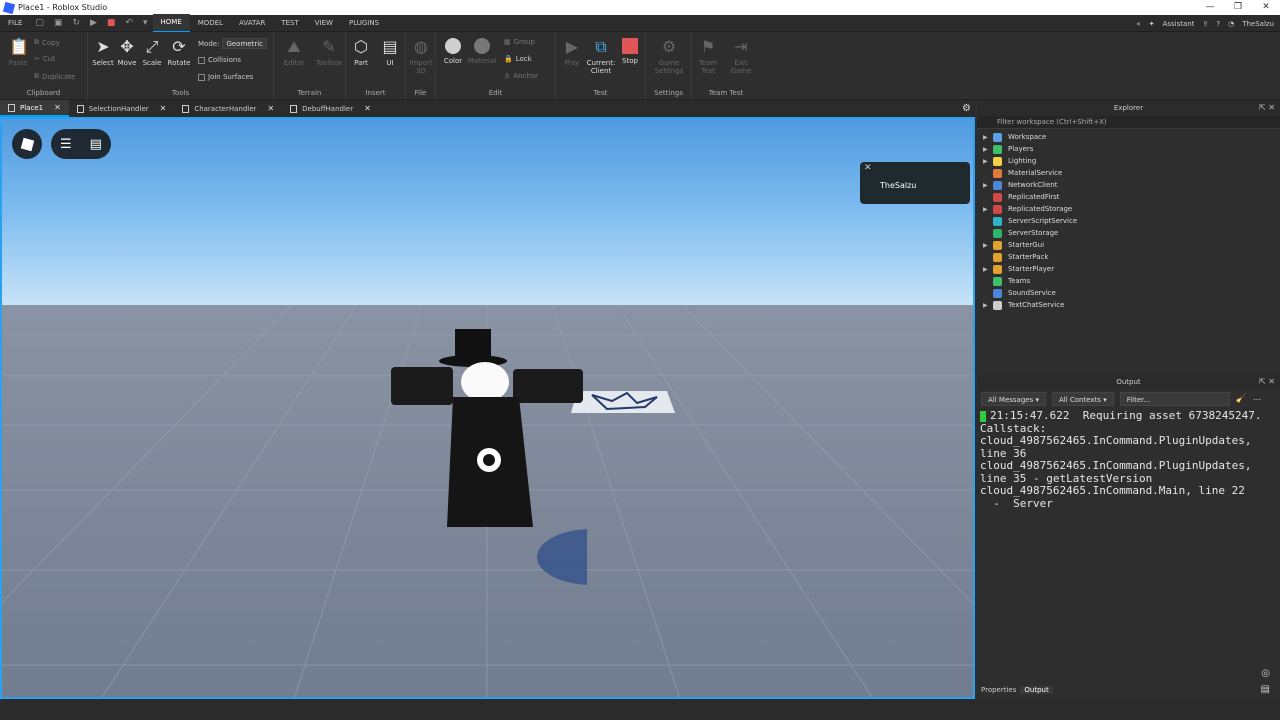 The width and height of the screenshot is (1280, 720). Describe the element at coordinates (741, 57) in the screenshot. I see `exit-game-button: ⇥ Exit Game` at that location.